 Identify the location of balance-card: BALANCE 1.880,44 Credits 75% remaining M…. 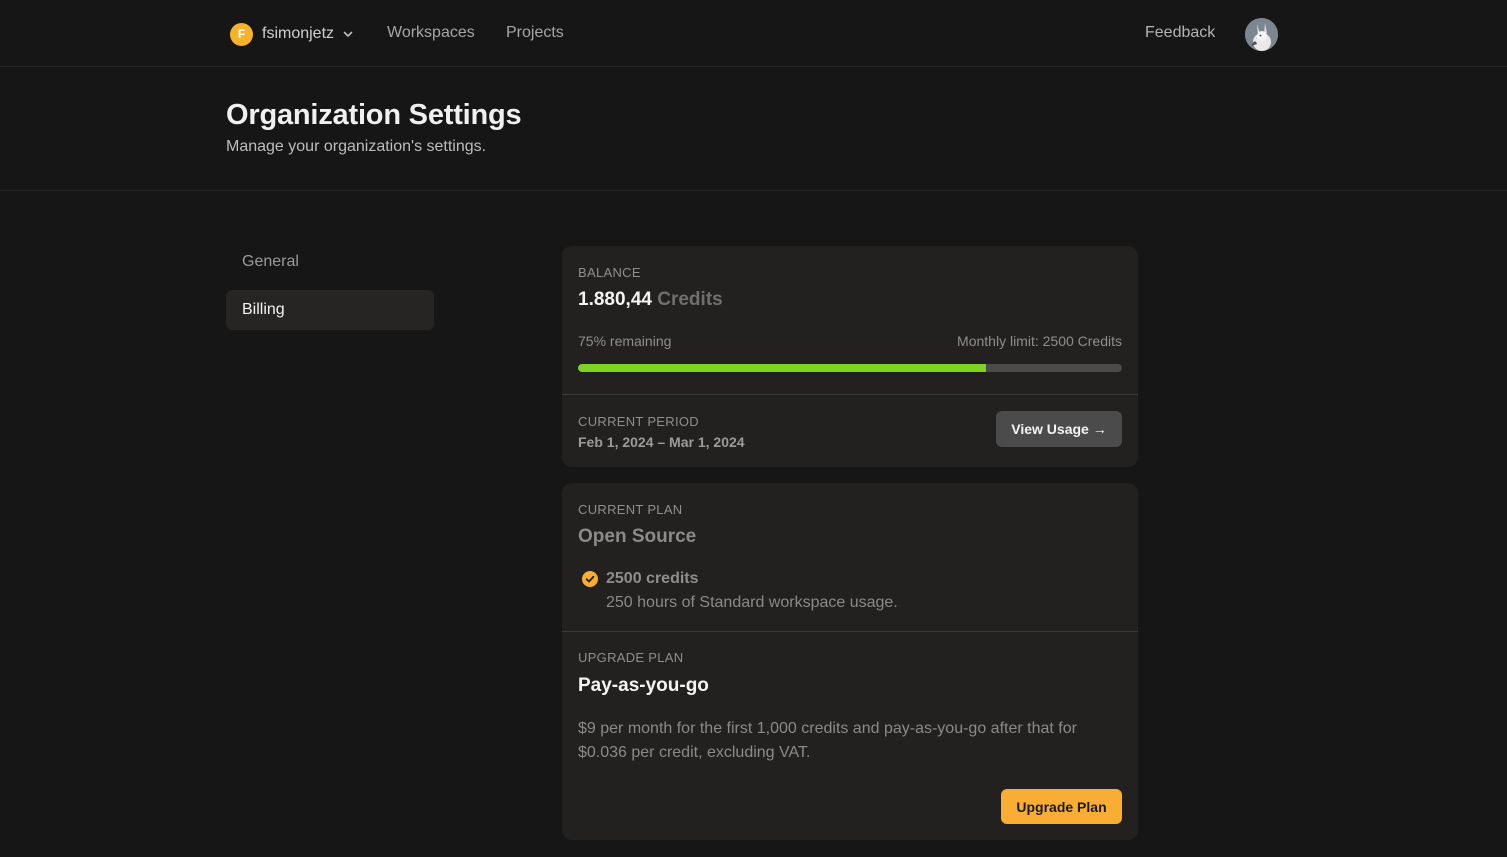
(850, 356).